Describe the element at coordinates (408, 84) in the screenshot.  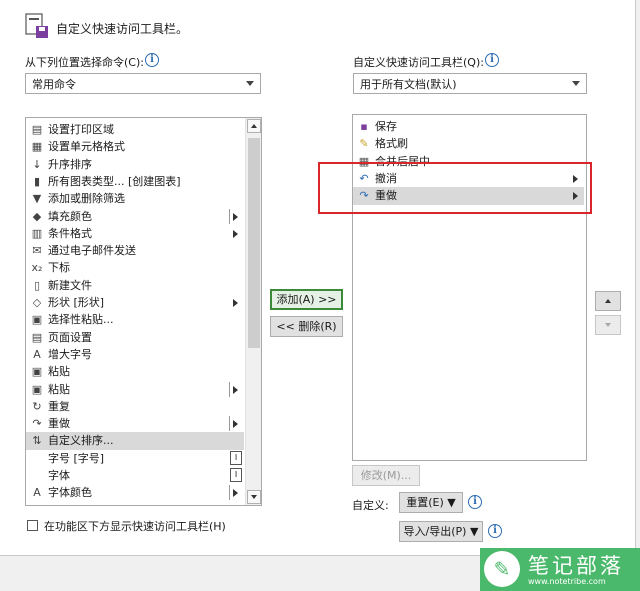
I see `toolbar-scope-value: 用于所有文档(默认)` at that location.